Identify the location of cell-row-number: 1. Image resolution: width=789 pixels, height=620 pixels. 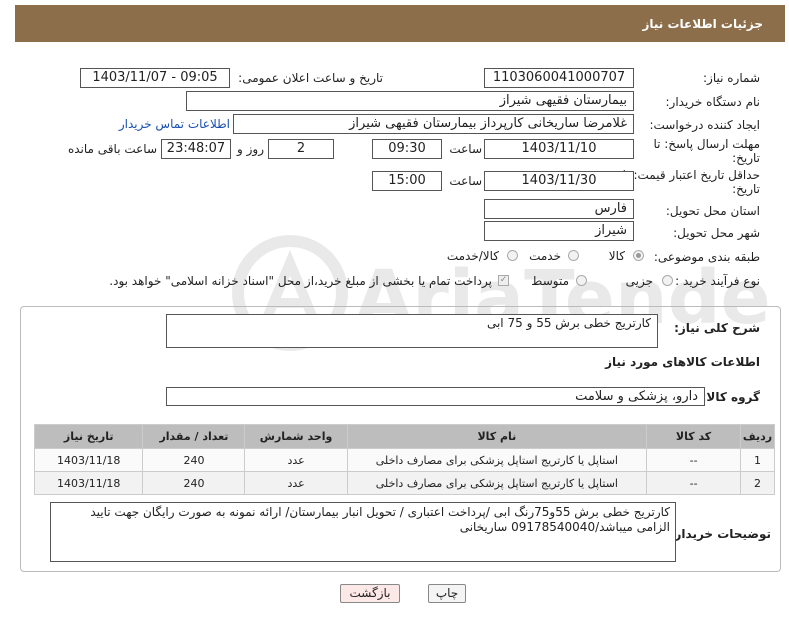
(757, 460).